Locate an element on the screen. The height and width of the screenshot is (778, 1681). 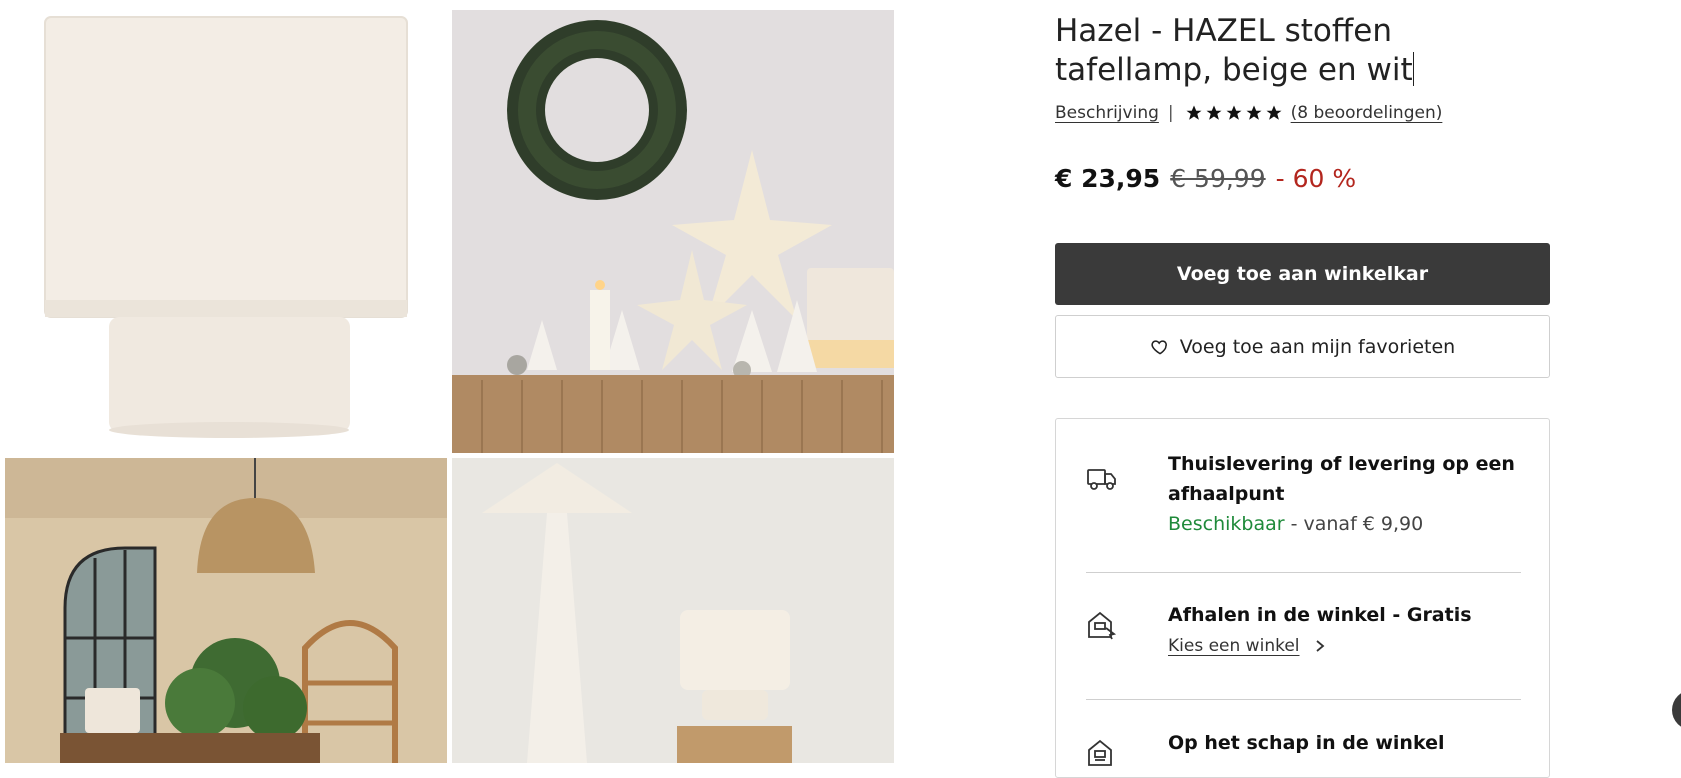
choose-store-link: Kies een winkel is located at coordinates (1348, 646).